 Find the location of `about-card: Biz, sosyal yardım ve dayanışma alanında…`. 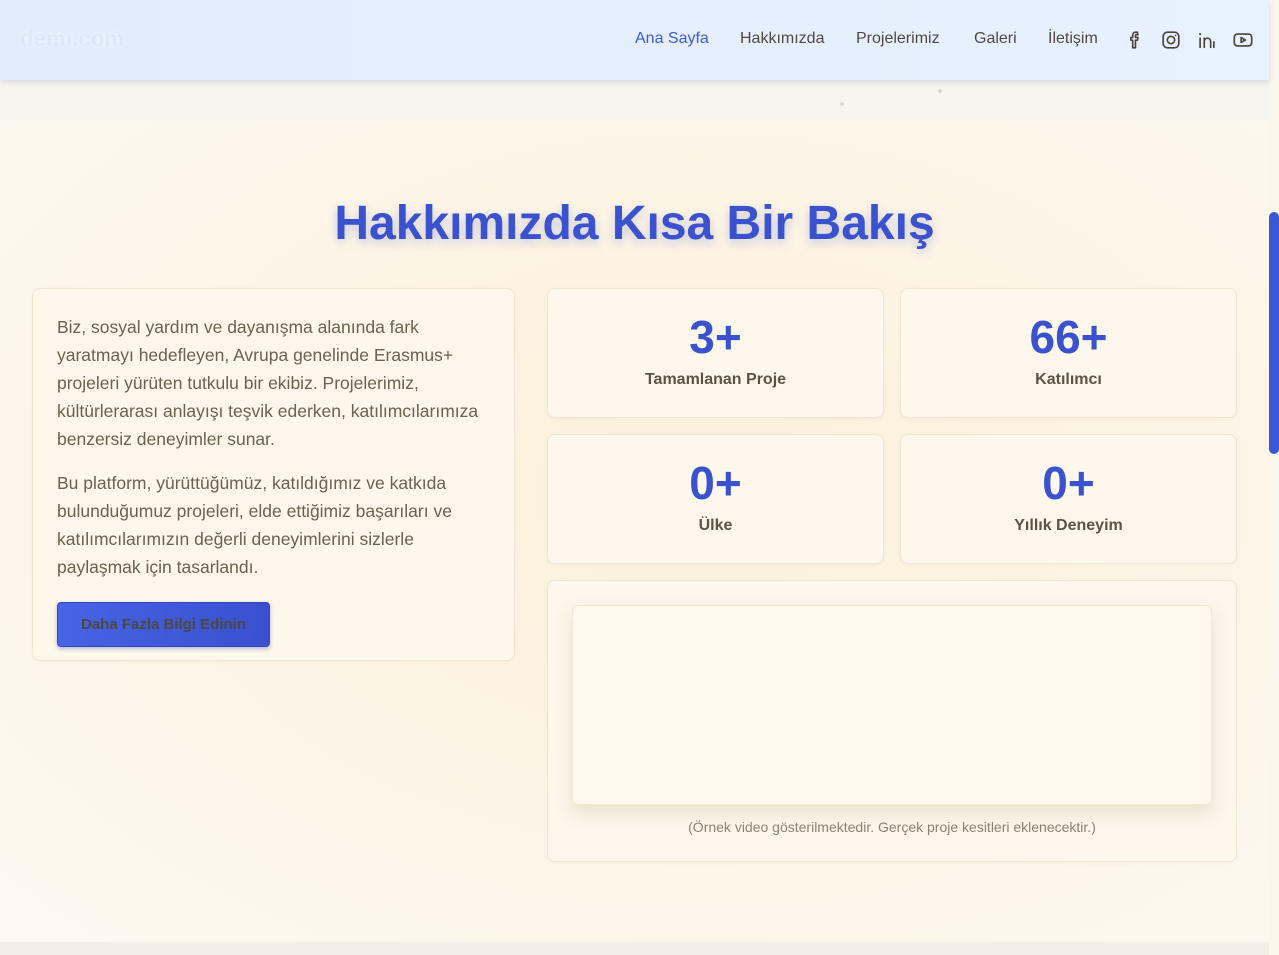

about-card: Biz, sosyal yardım ve dayanışma alanında… is located at coordinates (273, 474).